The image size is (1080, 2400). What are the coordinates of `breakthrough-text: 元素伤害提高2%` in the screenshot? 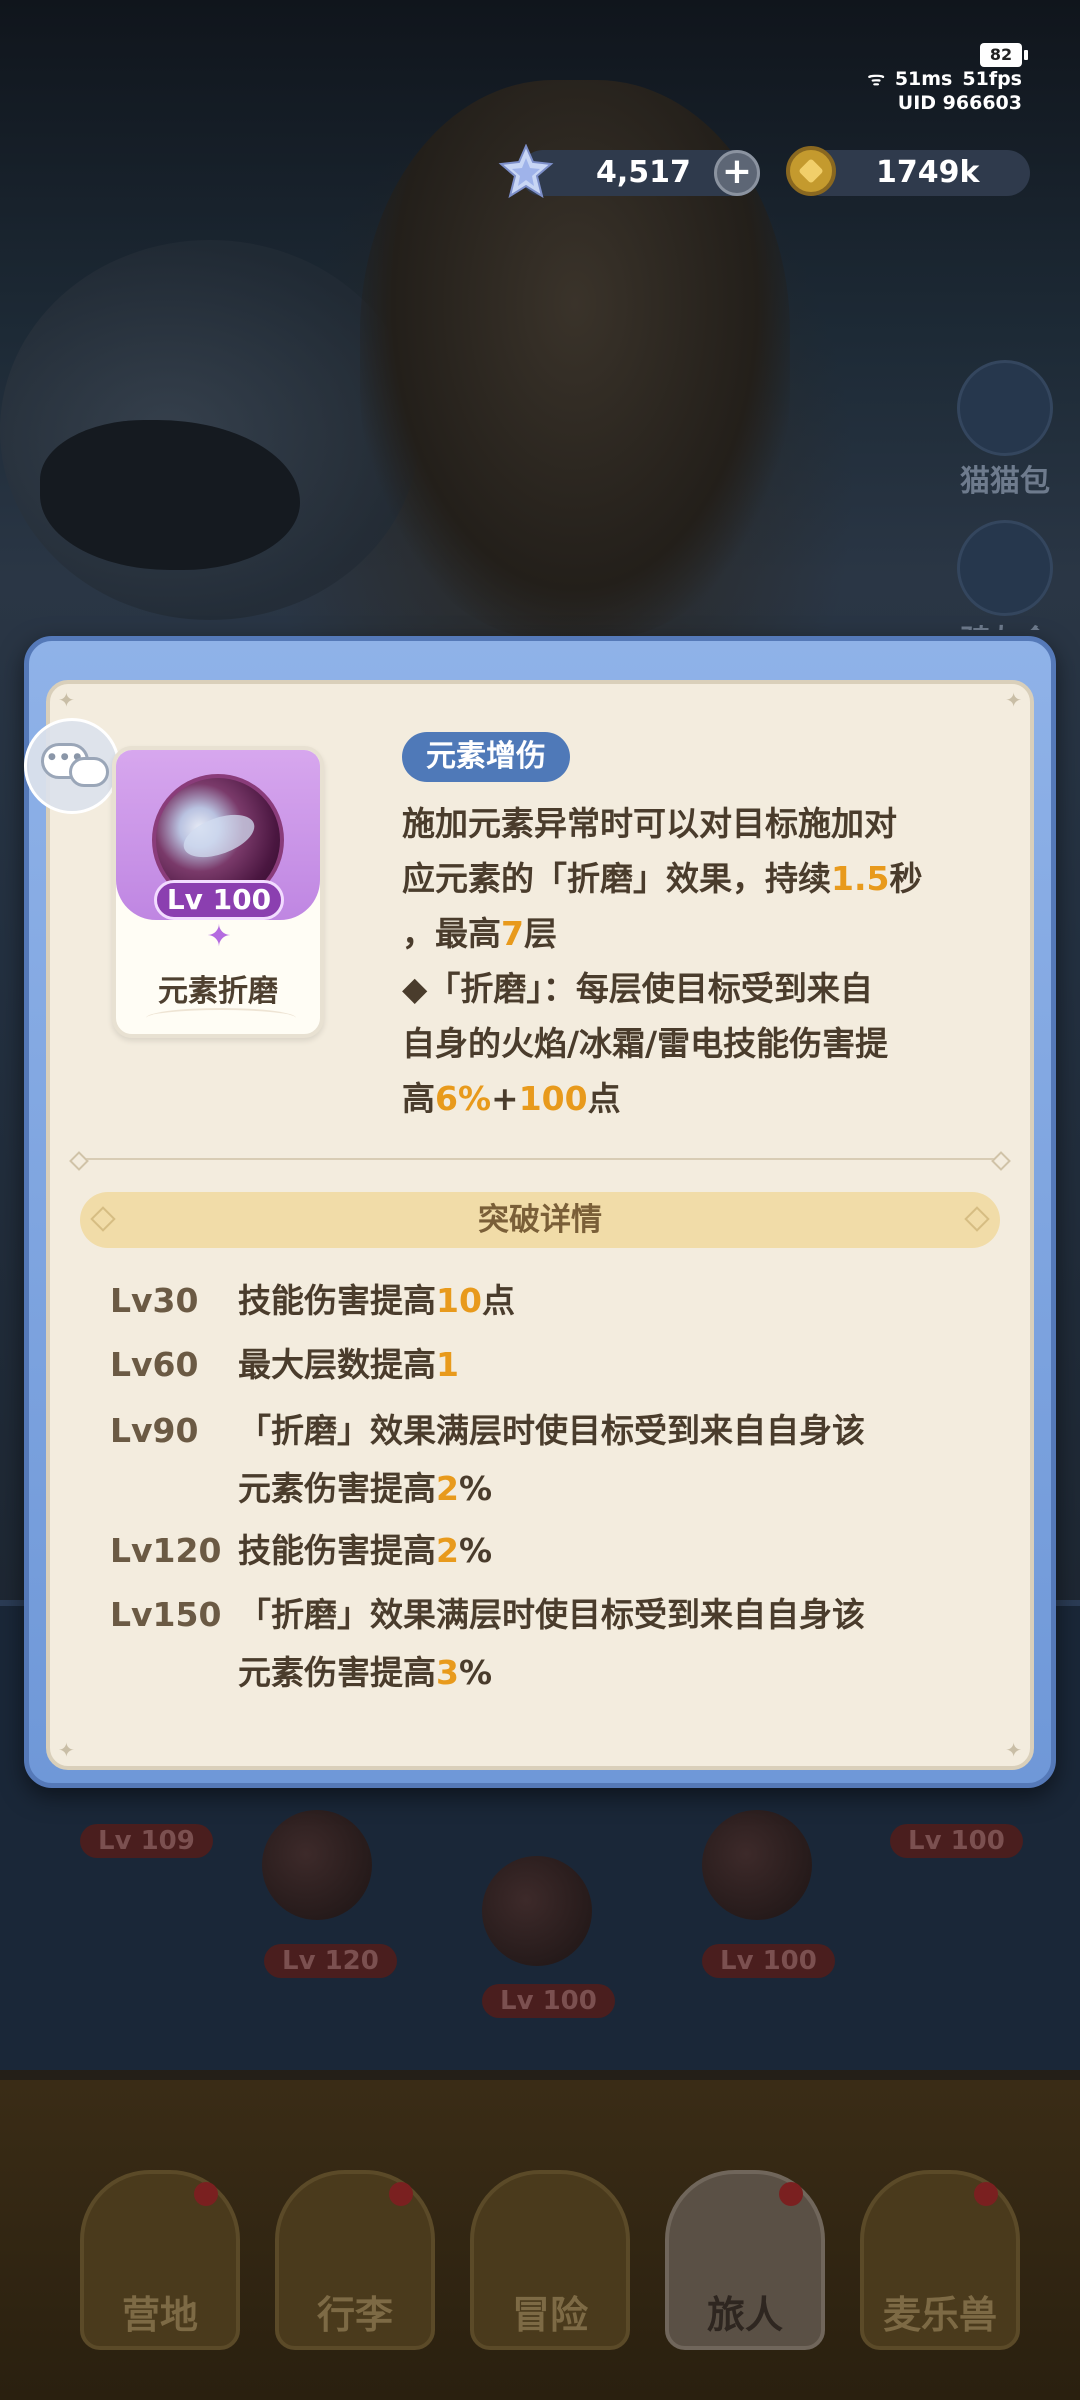 It's located at (365, 1488).